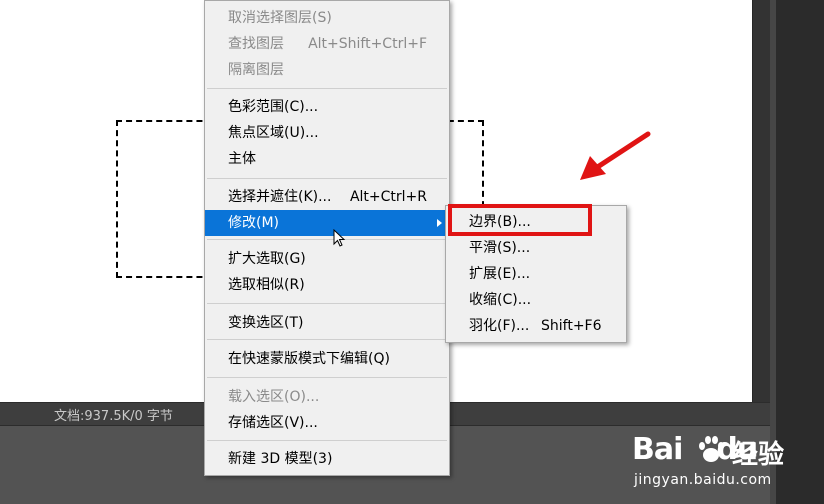  I want to click on menu-item-label: 变换选区(T), so click(266, 323).